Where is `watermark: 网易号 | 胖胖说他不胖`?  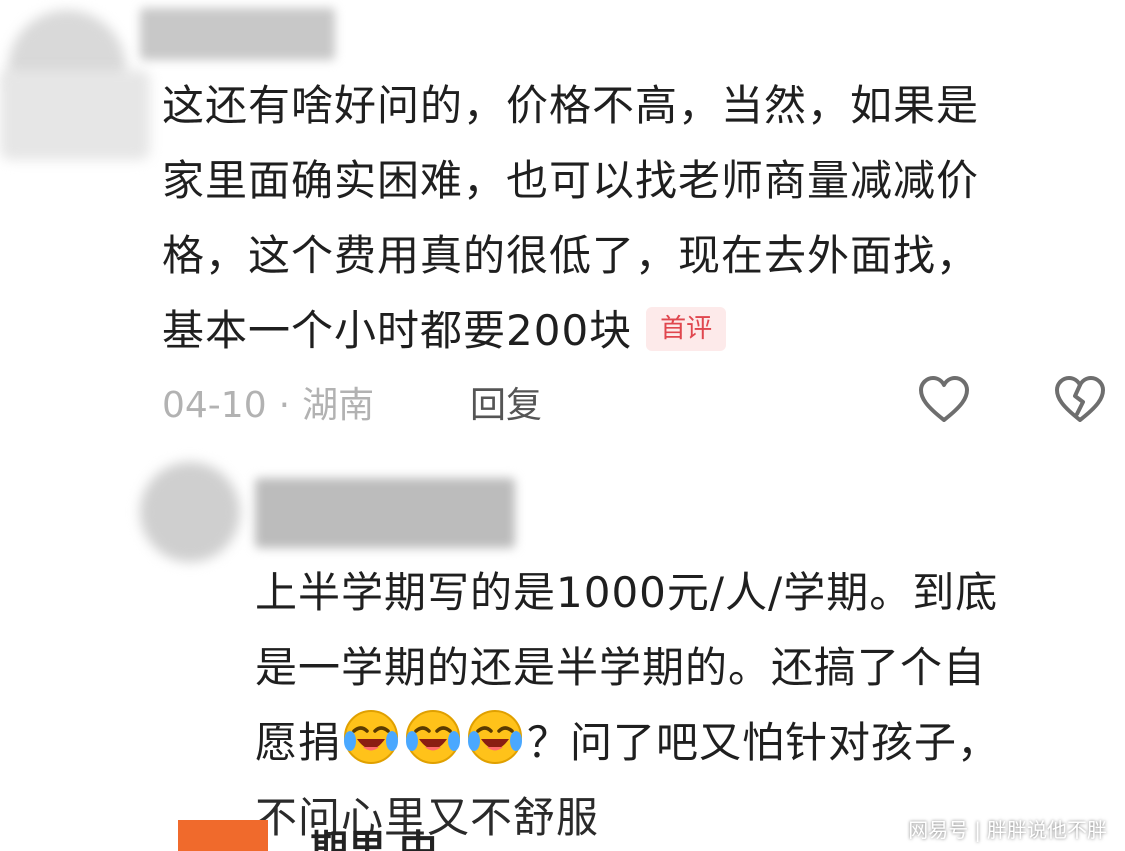 watermark: 网易号 | 胖胖说他不胖 is located at coordinates (1007, 828).